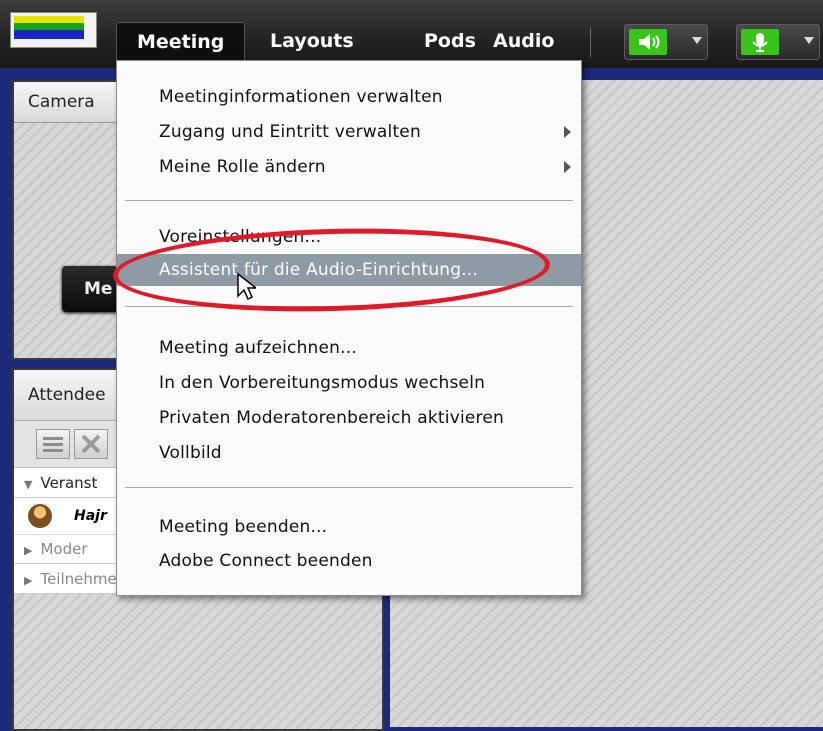 This screenshot has width=823, height=731. I want to click on mouse-cursor-icon, so click(246, 286).